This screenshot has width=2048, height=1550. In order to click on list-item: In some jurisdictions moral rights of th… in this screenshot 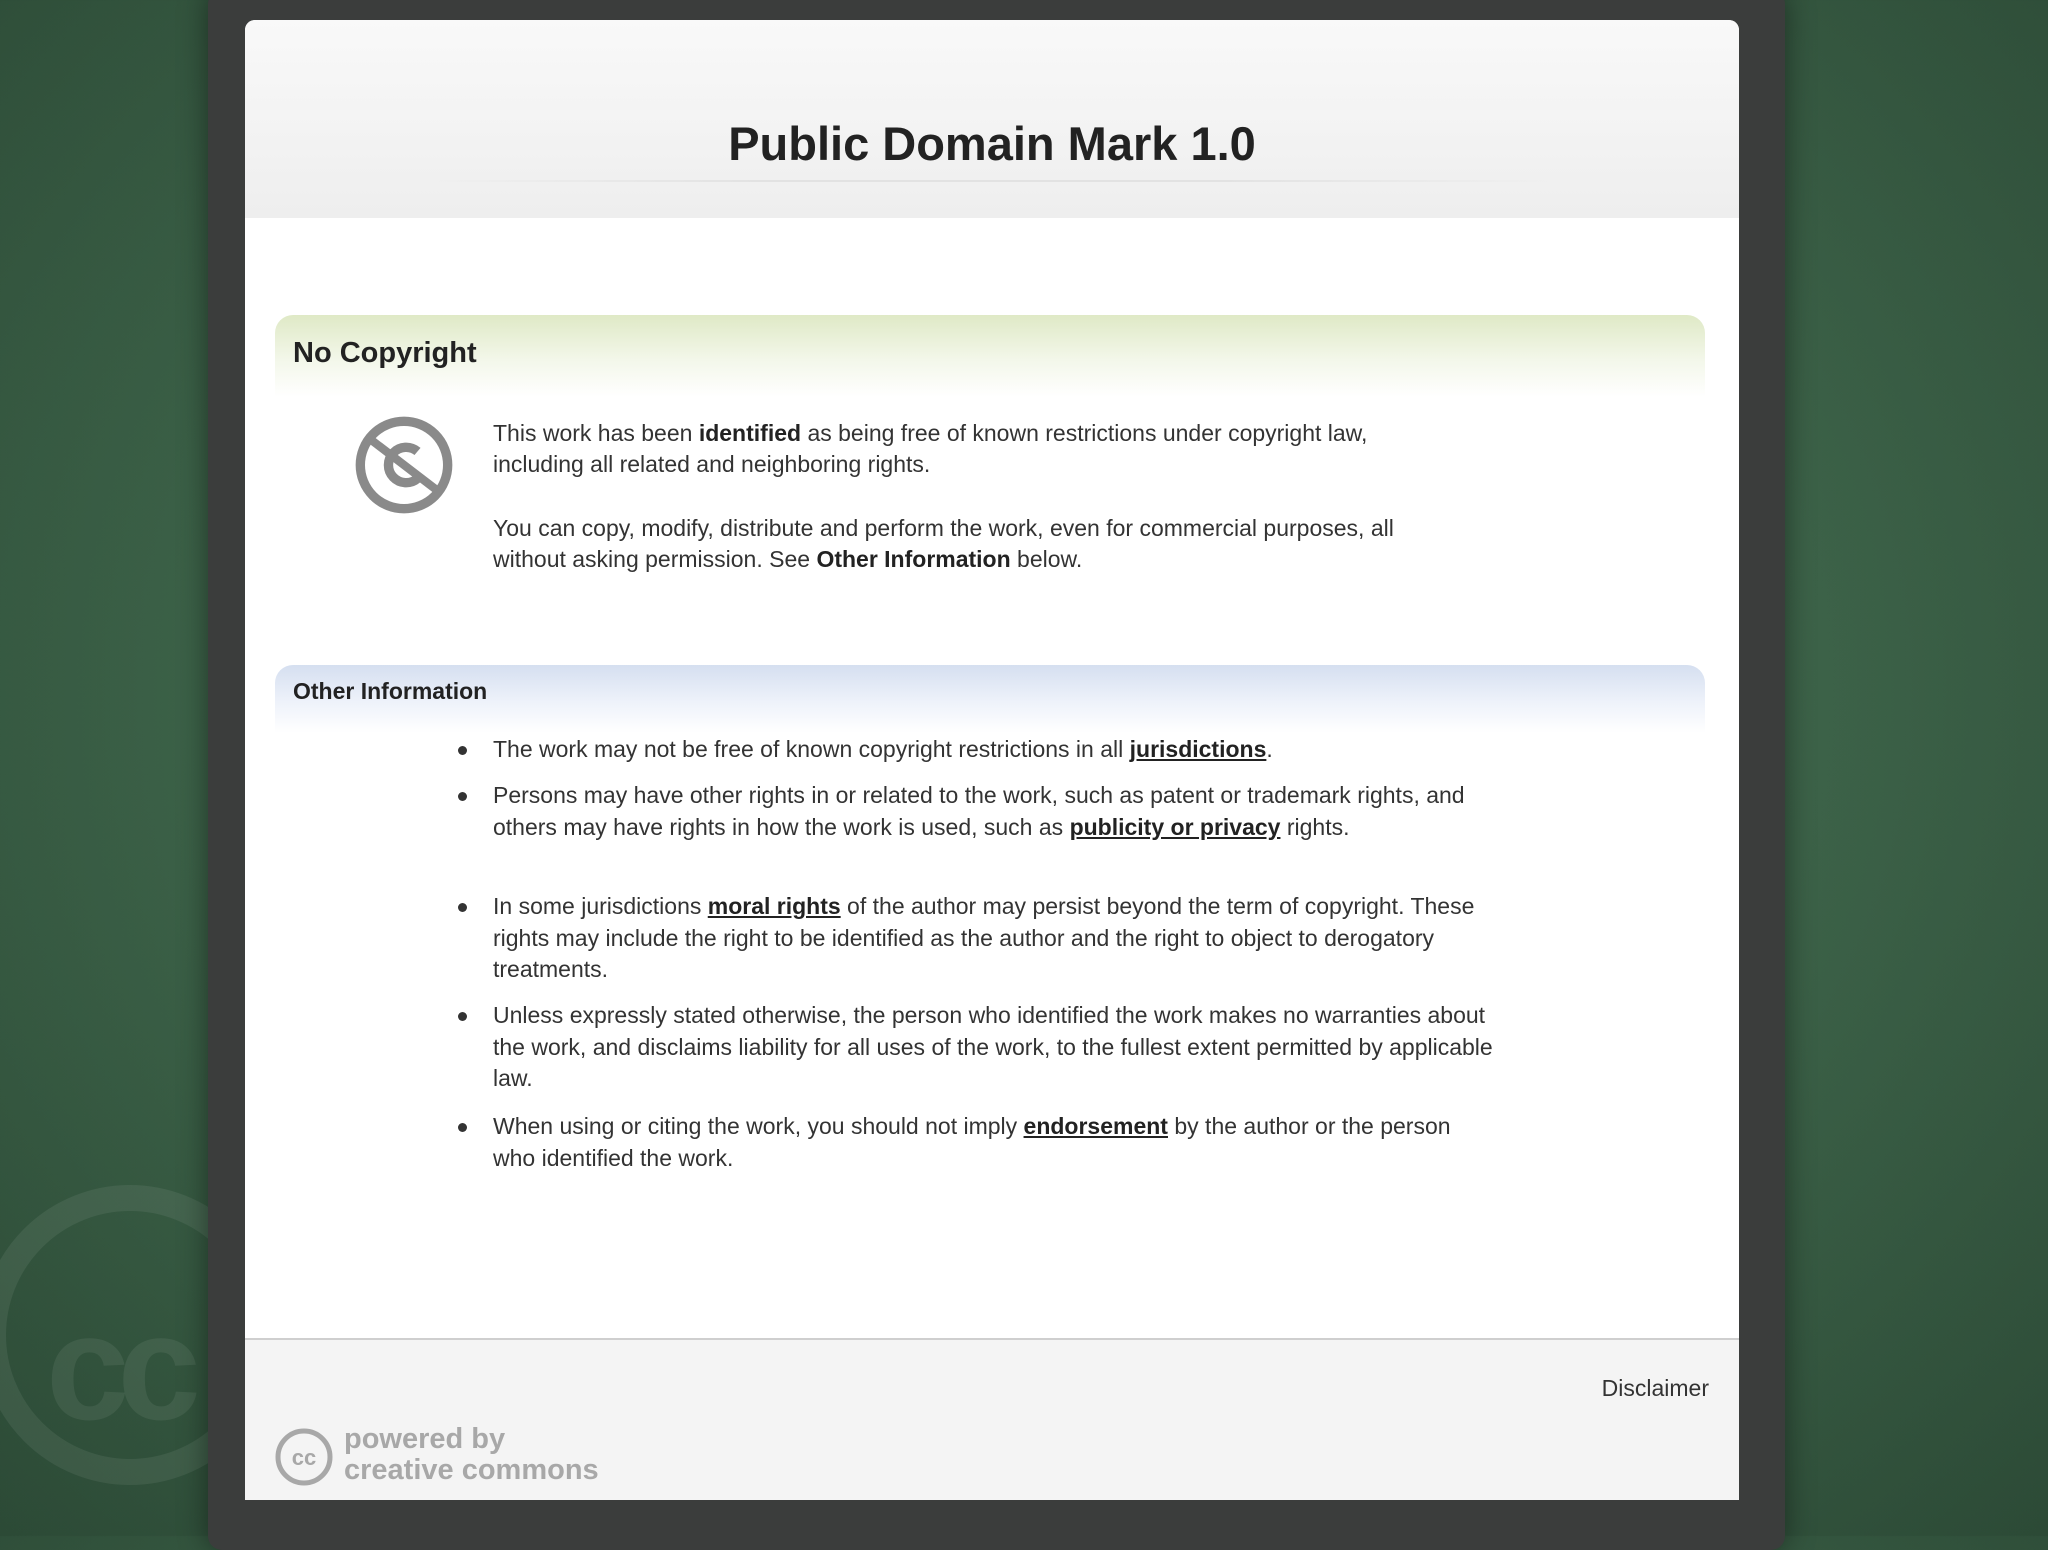, I will do `click(975, 938)`.